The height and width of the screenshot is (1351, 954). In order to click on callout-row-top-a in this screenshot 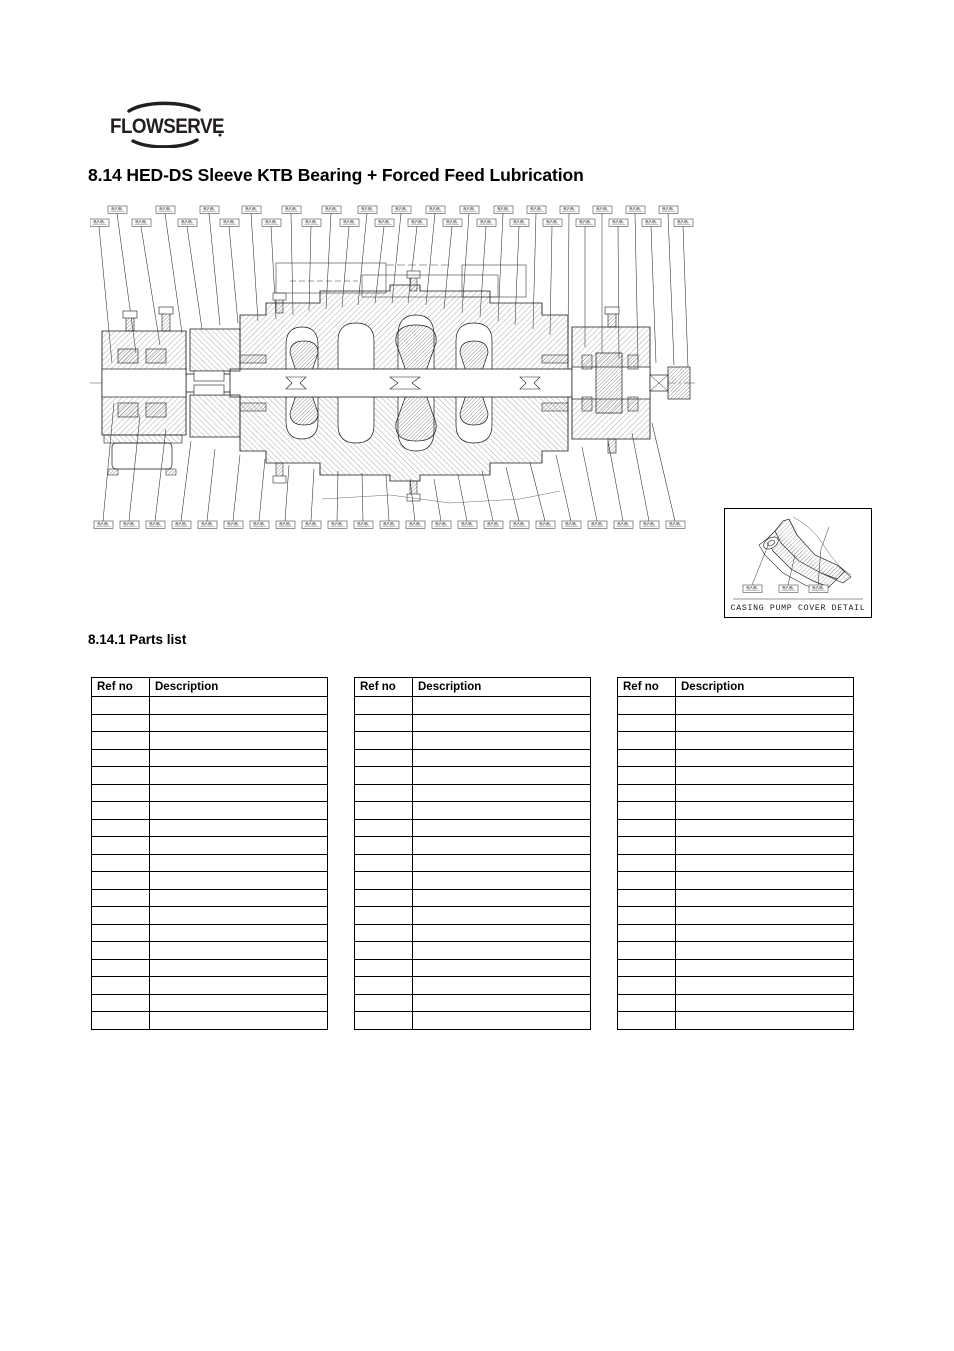, I will do `click(393, 210)`.